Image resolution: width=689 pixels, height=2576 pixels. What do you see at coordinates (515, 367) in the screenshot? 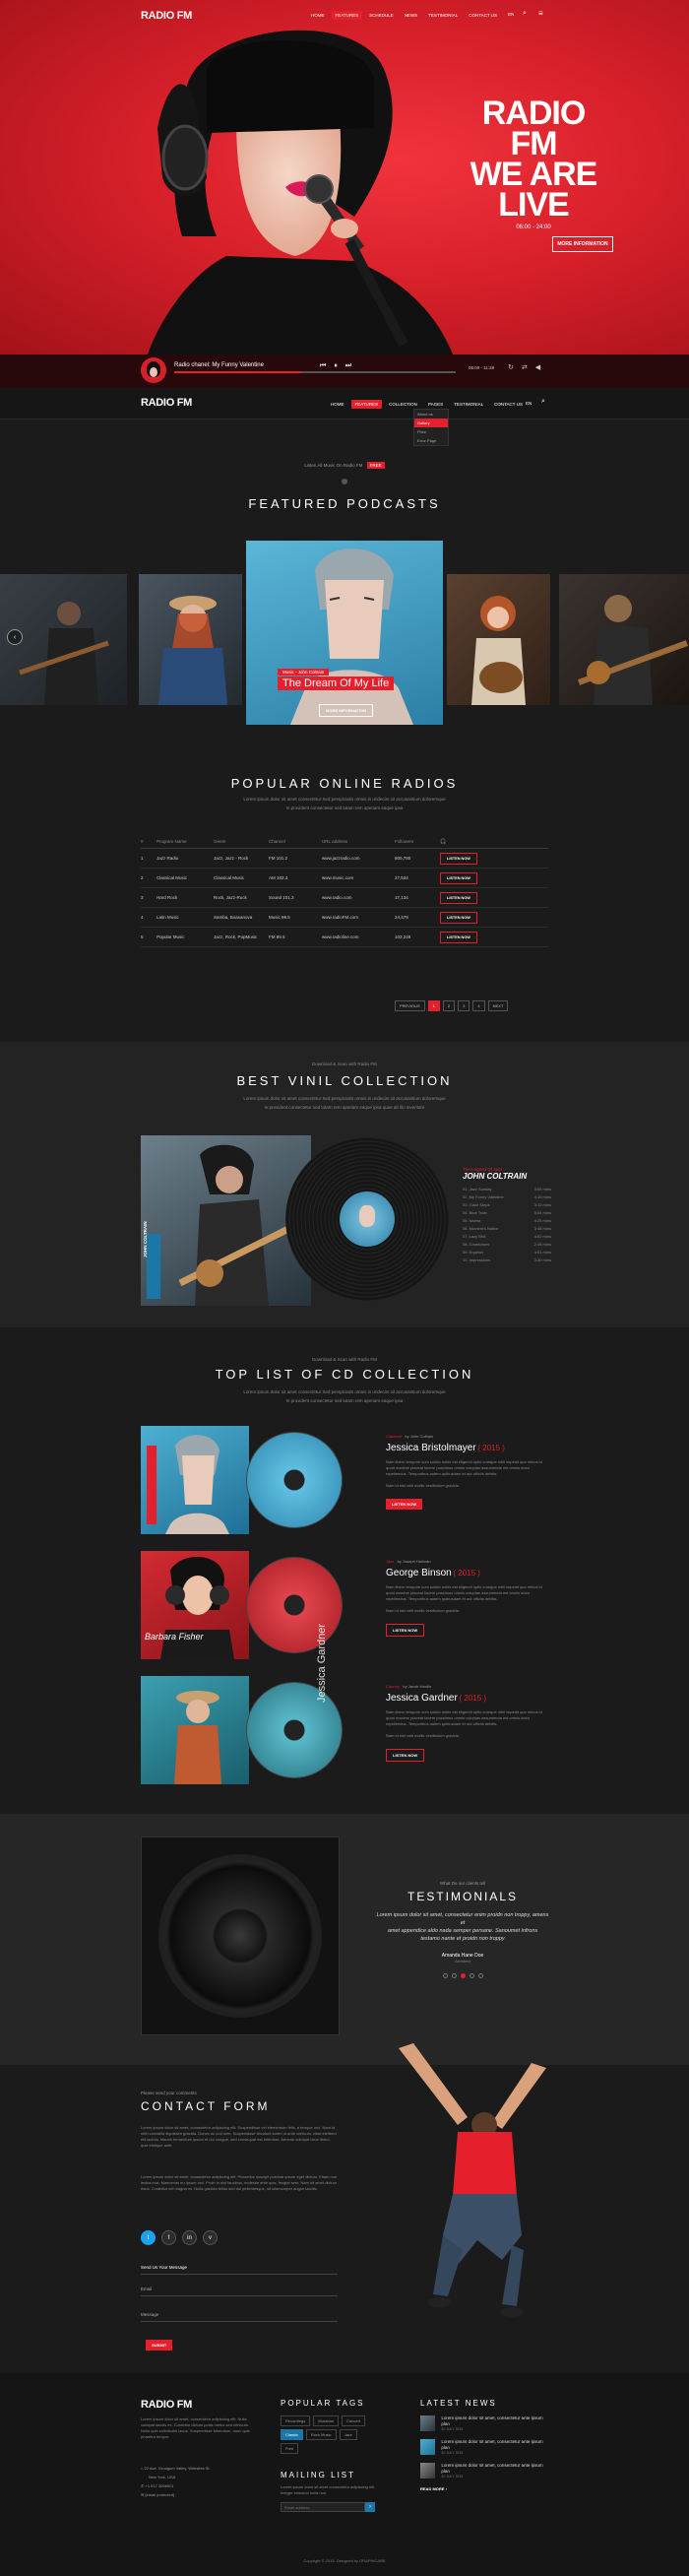
I see `repeat-icon: ↻` at bounding box center [515, 367].